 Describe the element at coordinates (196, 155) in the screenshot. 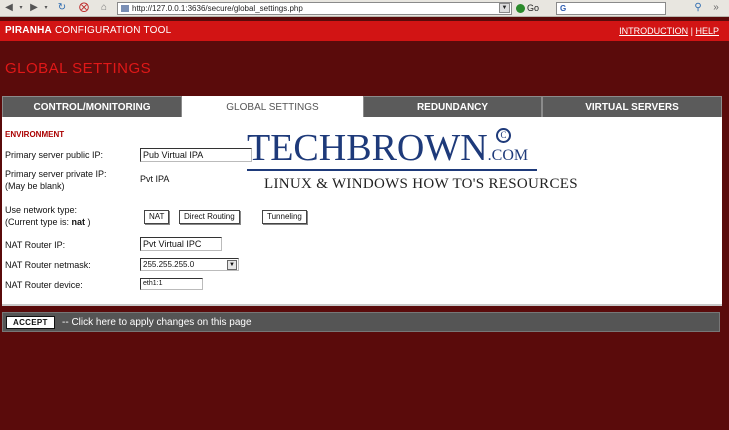

I see `public-ip-input: Pub Virtual IPA` at that location.